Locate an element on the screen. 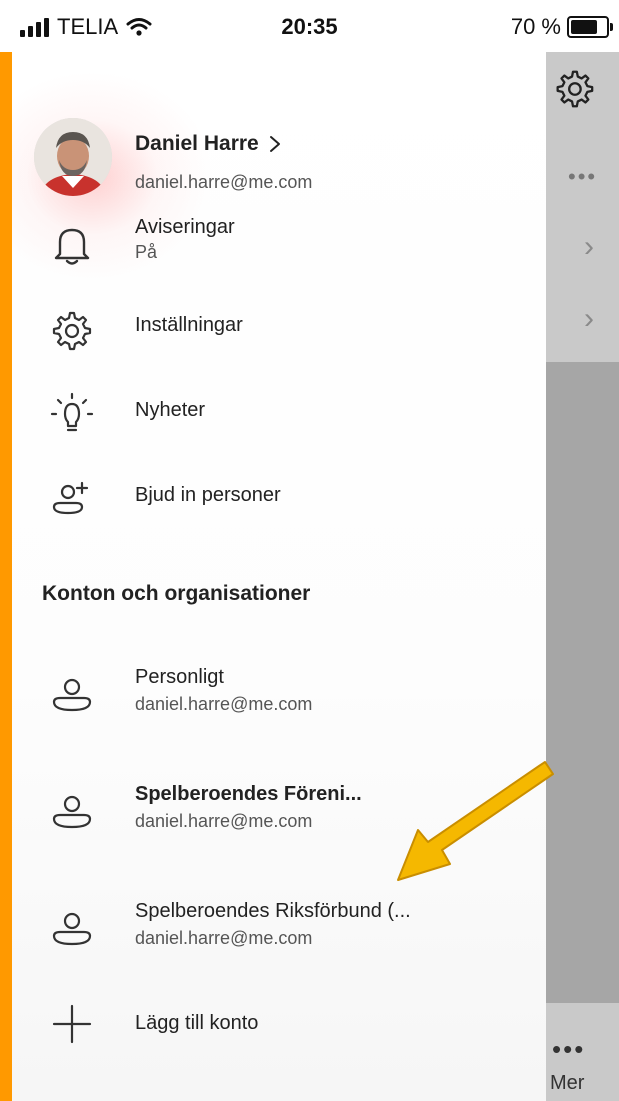 This screenshot has height=1101, width=619. menu-item-sublabel: På is located at coordinates (146, 252).